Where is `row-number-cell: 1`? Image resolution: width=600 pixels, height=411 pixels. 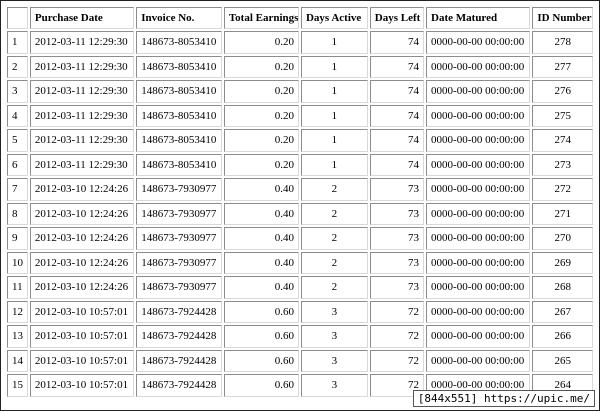
row-number-cell: 1 is located at coordinates (17, 42).